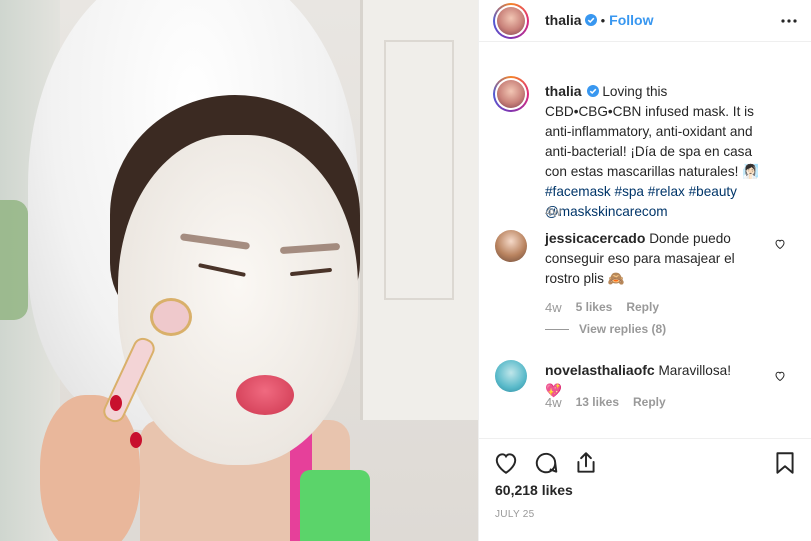 This screenshot has width=811, height=541. I want to click on comment-icon, so click(546, 463).